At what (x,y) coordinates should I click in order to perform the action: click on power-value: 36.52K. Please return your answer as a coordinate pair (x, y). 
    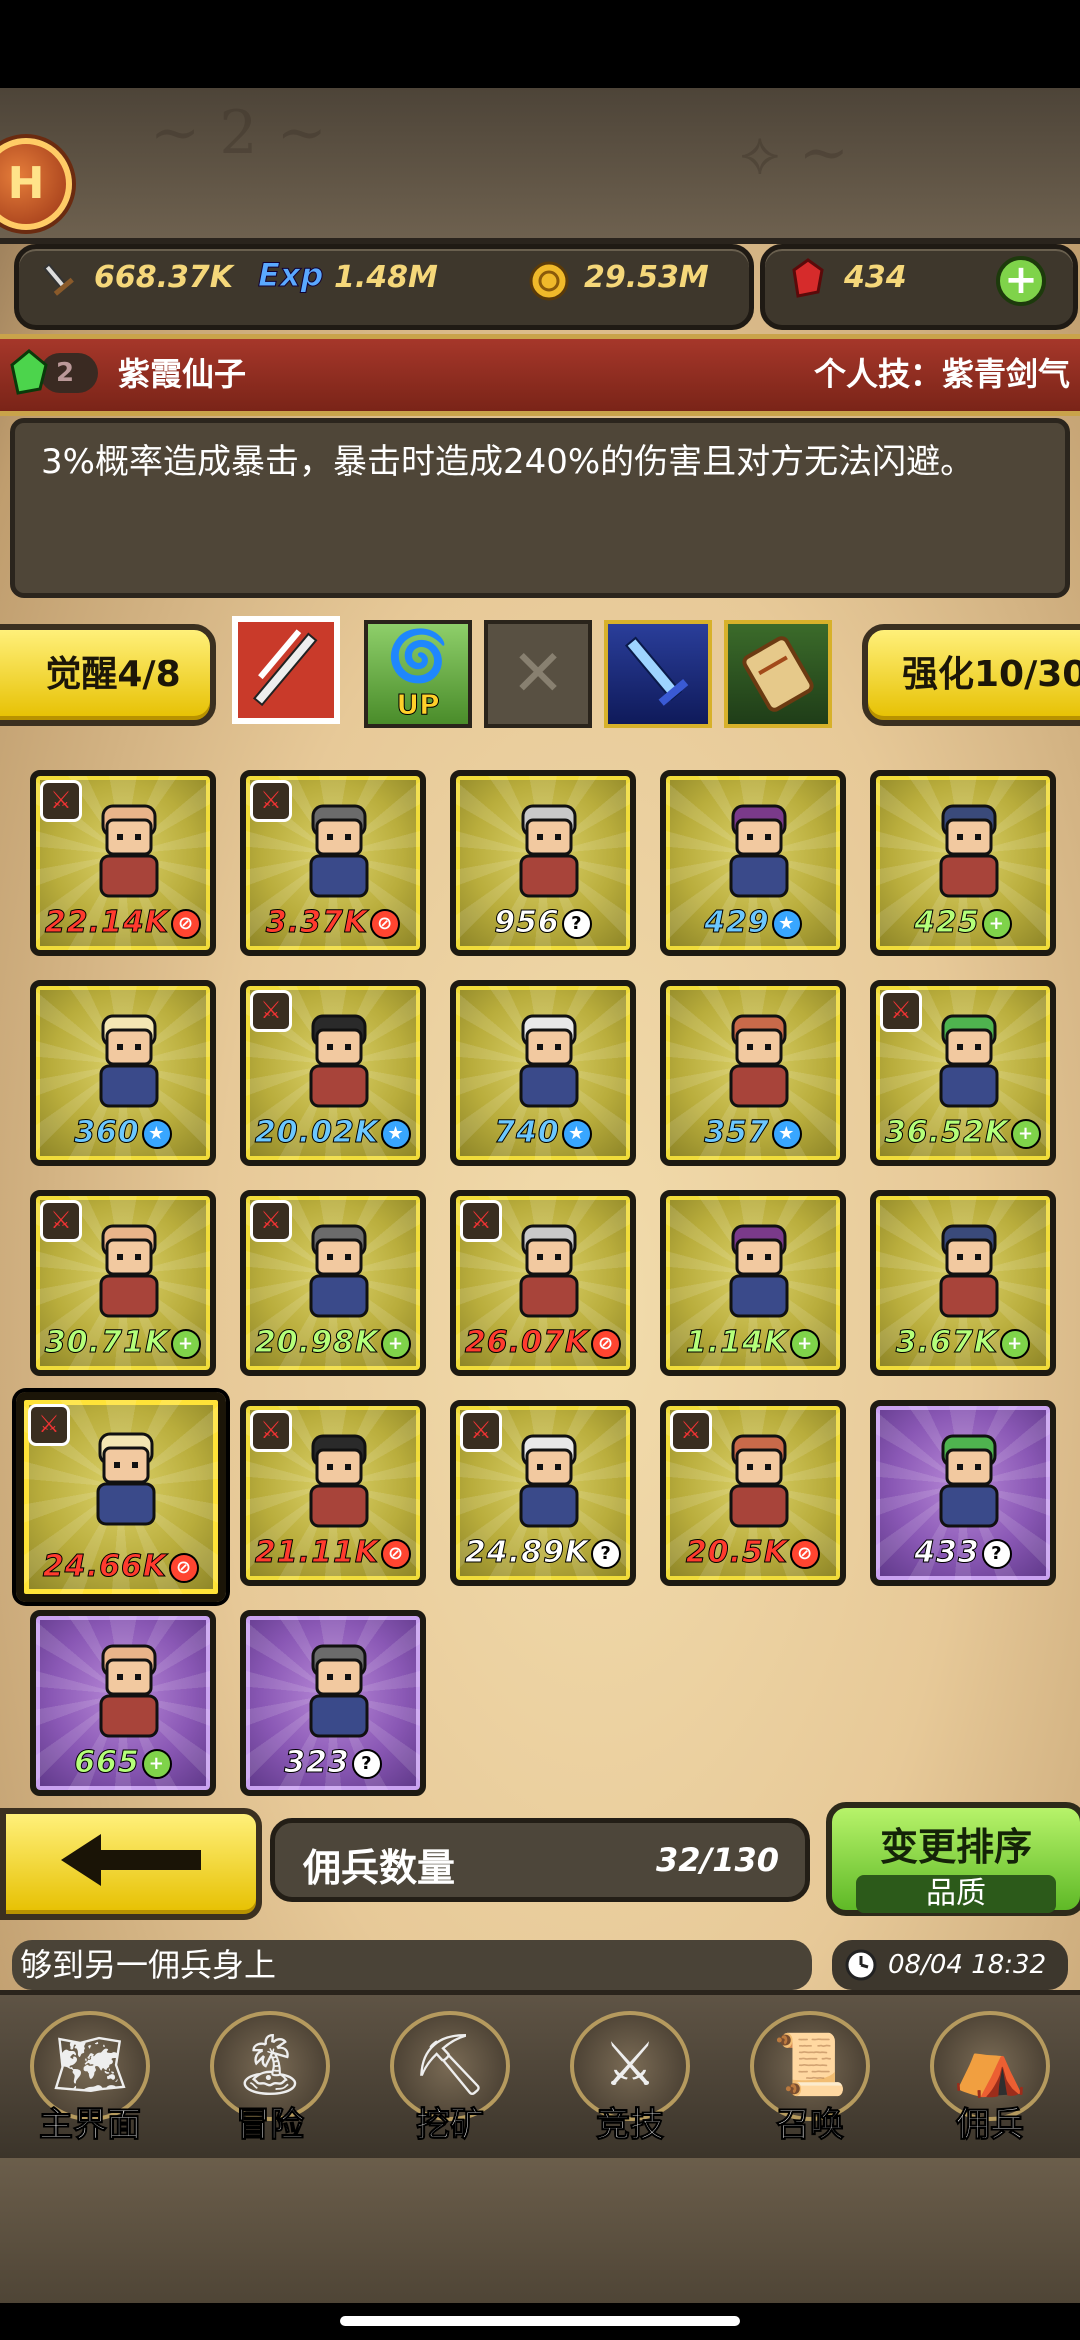
    Looking at the image, I should click on (947, 1133).